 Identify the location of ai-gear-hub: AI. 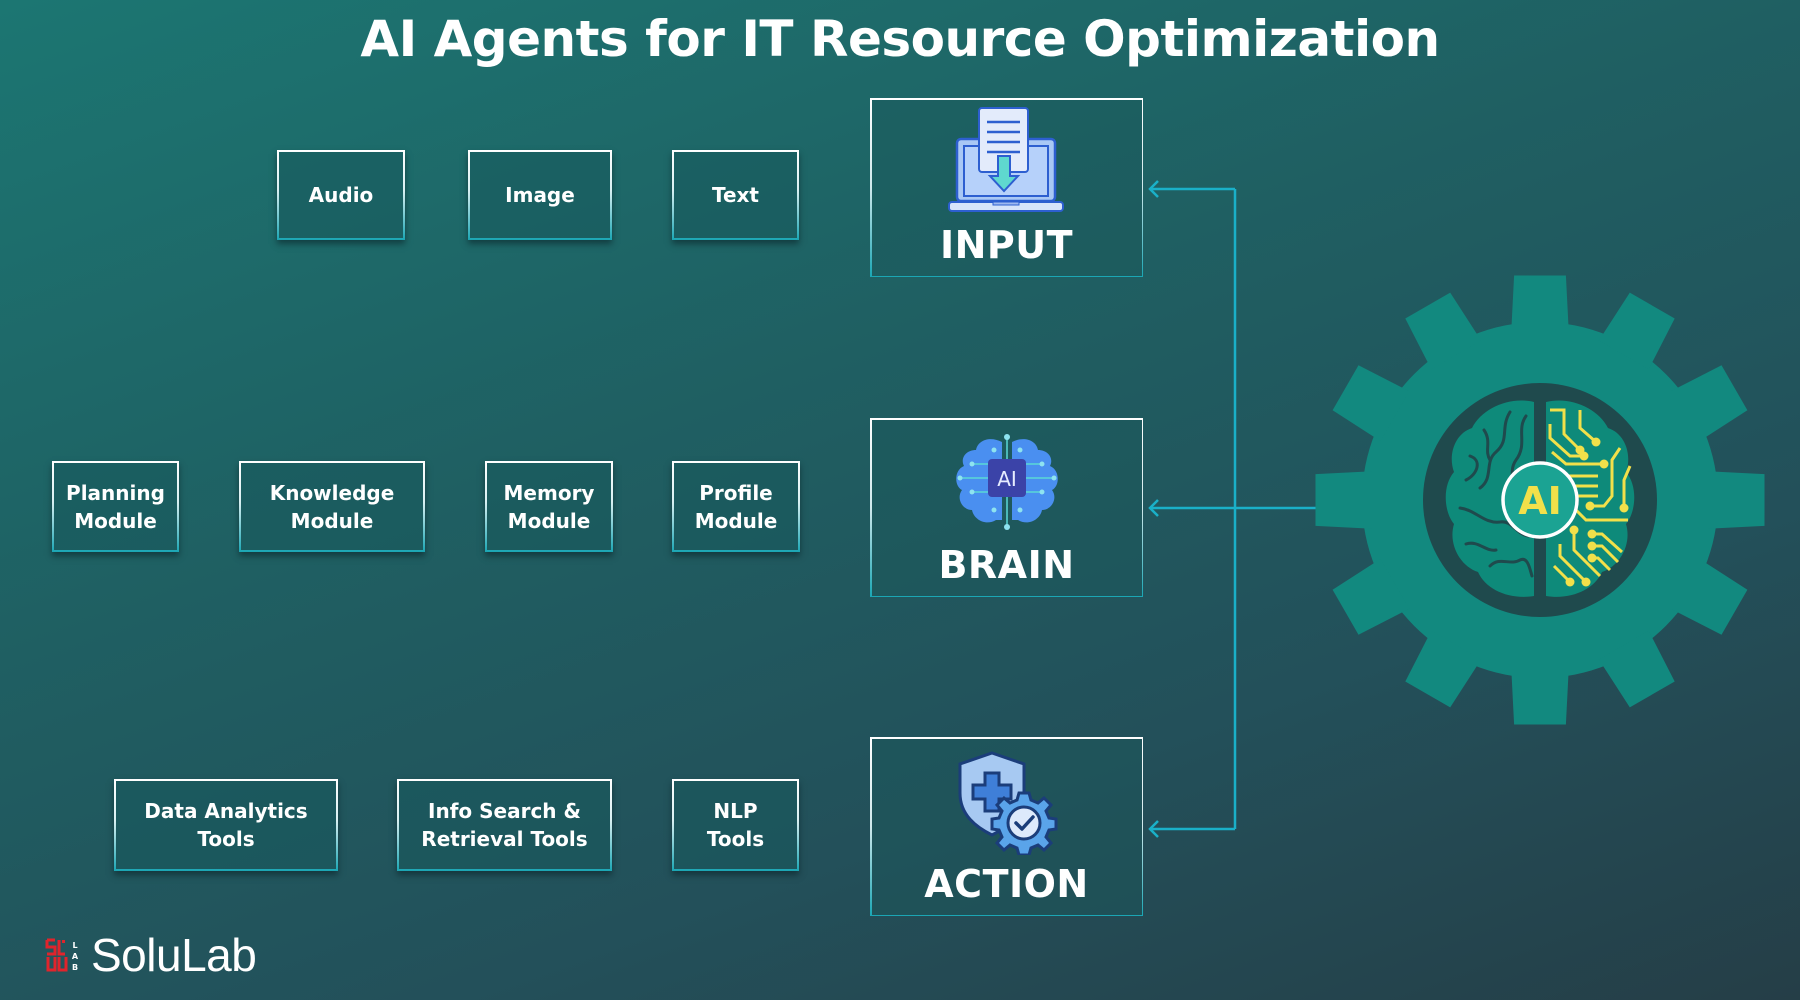
(1540, 502).